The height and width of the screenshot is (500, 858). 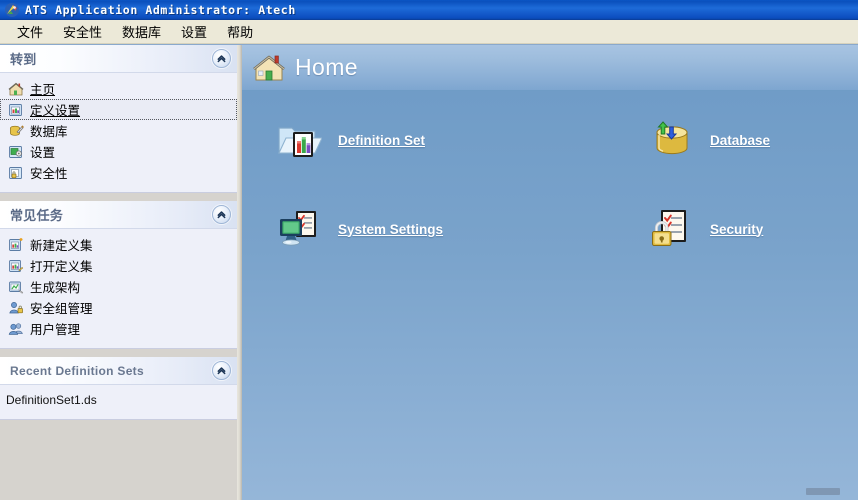 What do you see at coordinates (703, 140) in the screenshot?
I see `tile-database: Database` at bounding box center [703, 140].